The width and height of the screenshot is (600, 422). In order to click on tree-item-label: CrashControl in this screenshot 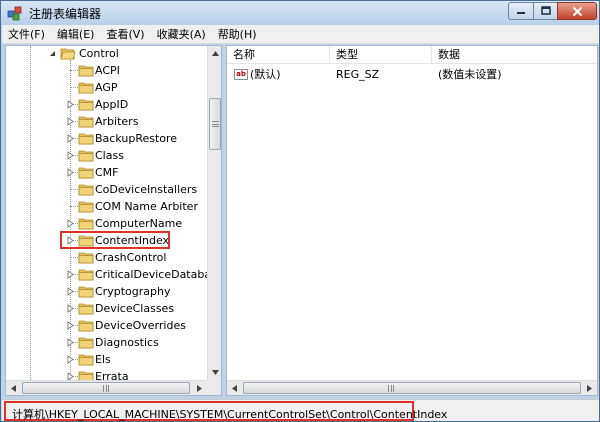, I will do `click(131, 257)`.